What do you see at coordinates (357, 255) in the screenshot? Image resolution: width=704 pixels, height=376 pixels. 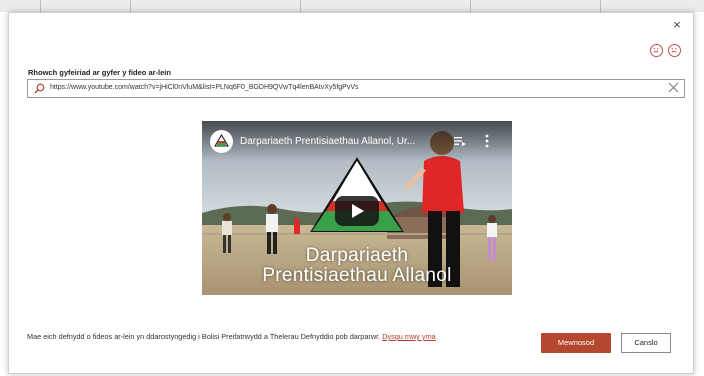 I see `video-overlay-title-line1: Darpariaeth` at bounding box center [357, 255].